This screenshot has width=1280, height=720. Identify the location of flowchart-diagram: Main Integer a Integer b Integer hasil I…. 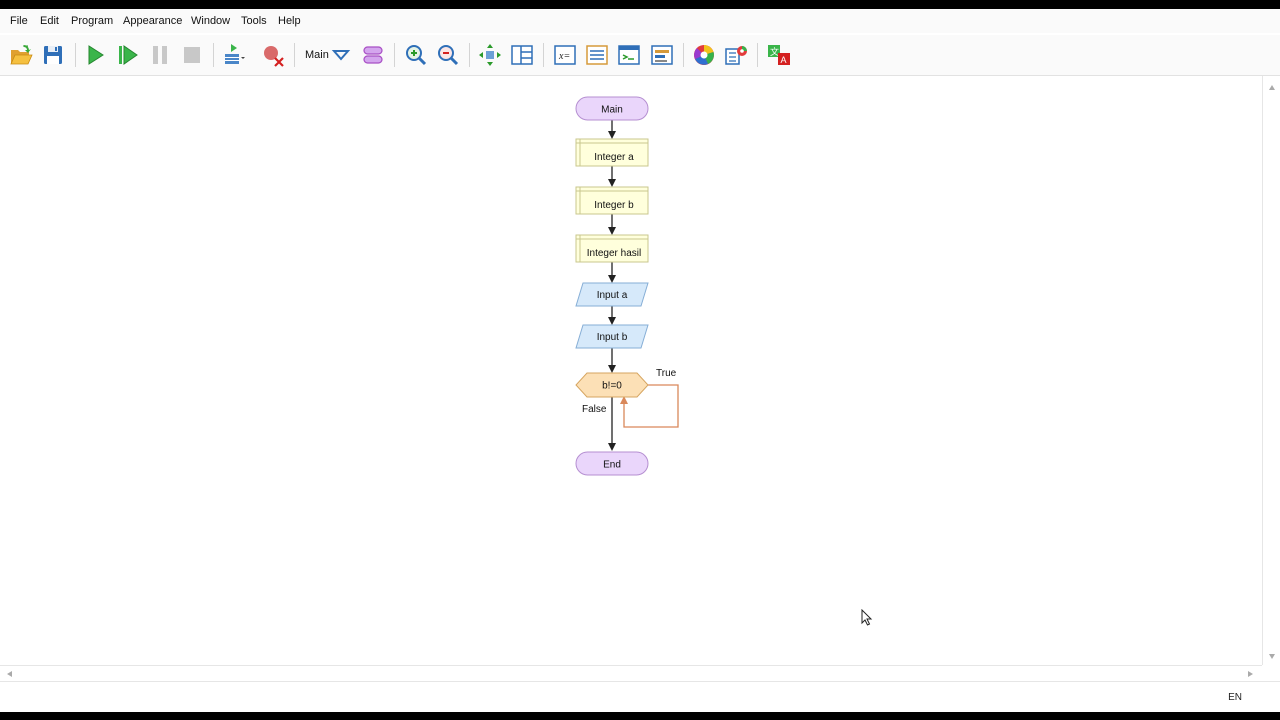
(627, 286).